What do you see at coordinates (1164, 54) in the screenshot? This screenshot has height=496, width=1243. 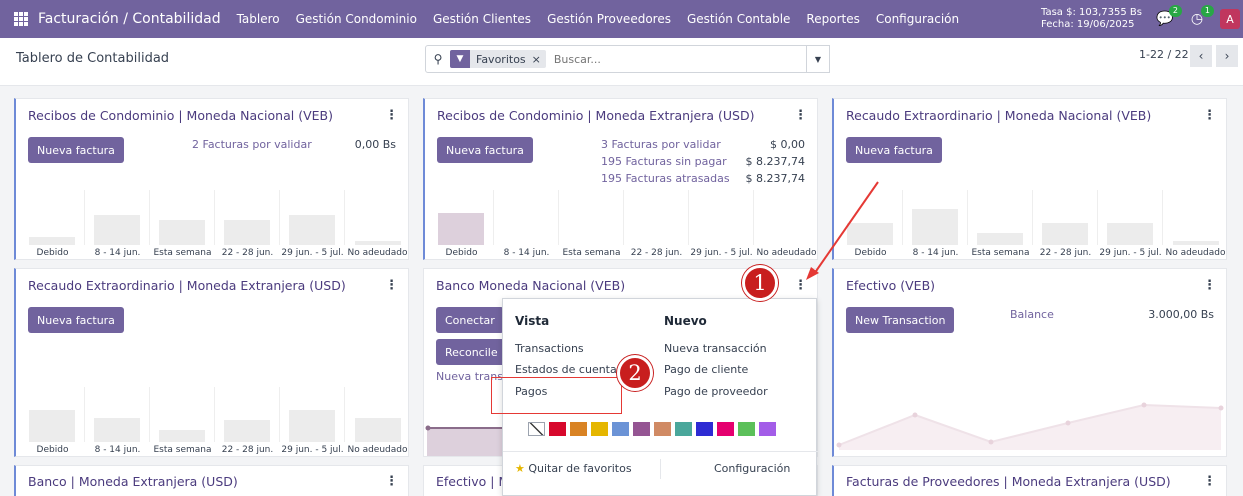 I see `pager-value: 1-22 / 22` at bounding box center [1164, 54].